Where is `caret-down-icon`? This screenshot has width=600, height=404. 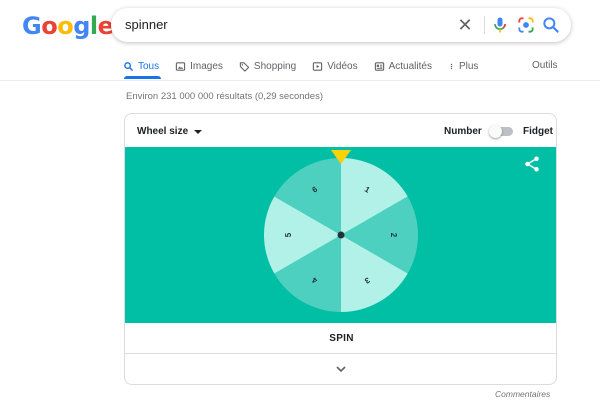 caret-down-icon is located at coordinates (198, 131).